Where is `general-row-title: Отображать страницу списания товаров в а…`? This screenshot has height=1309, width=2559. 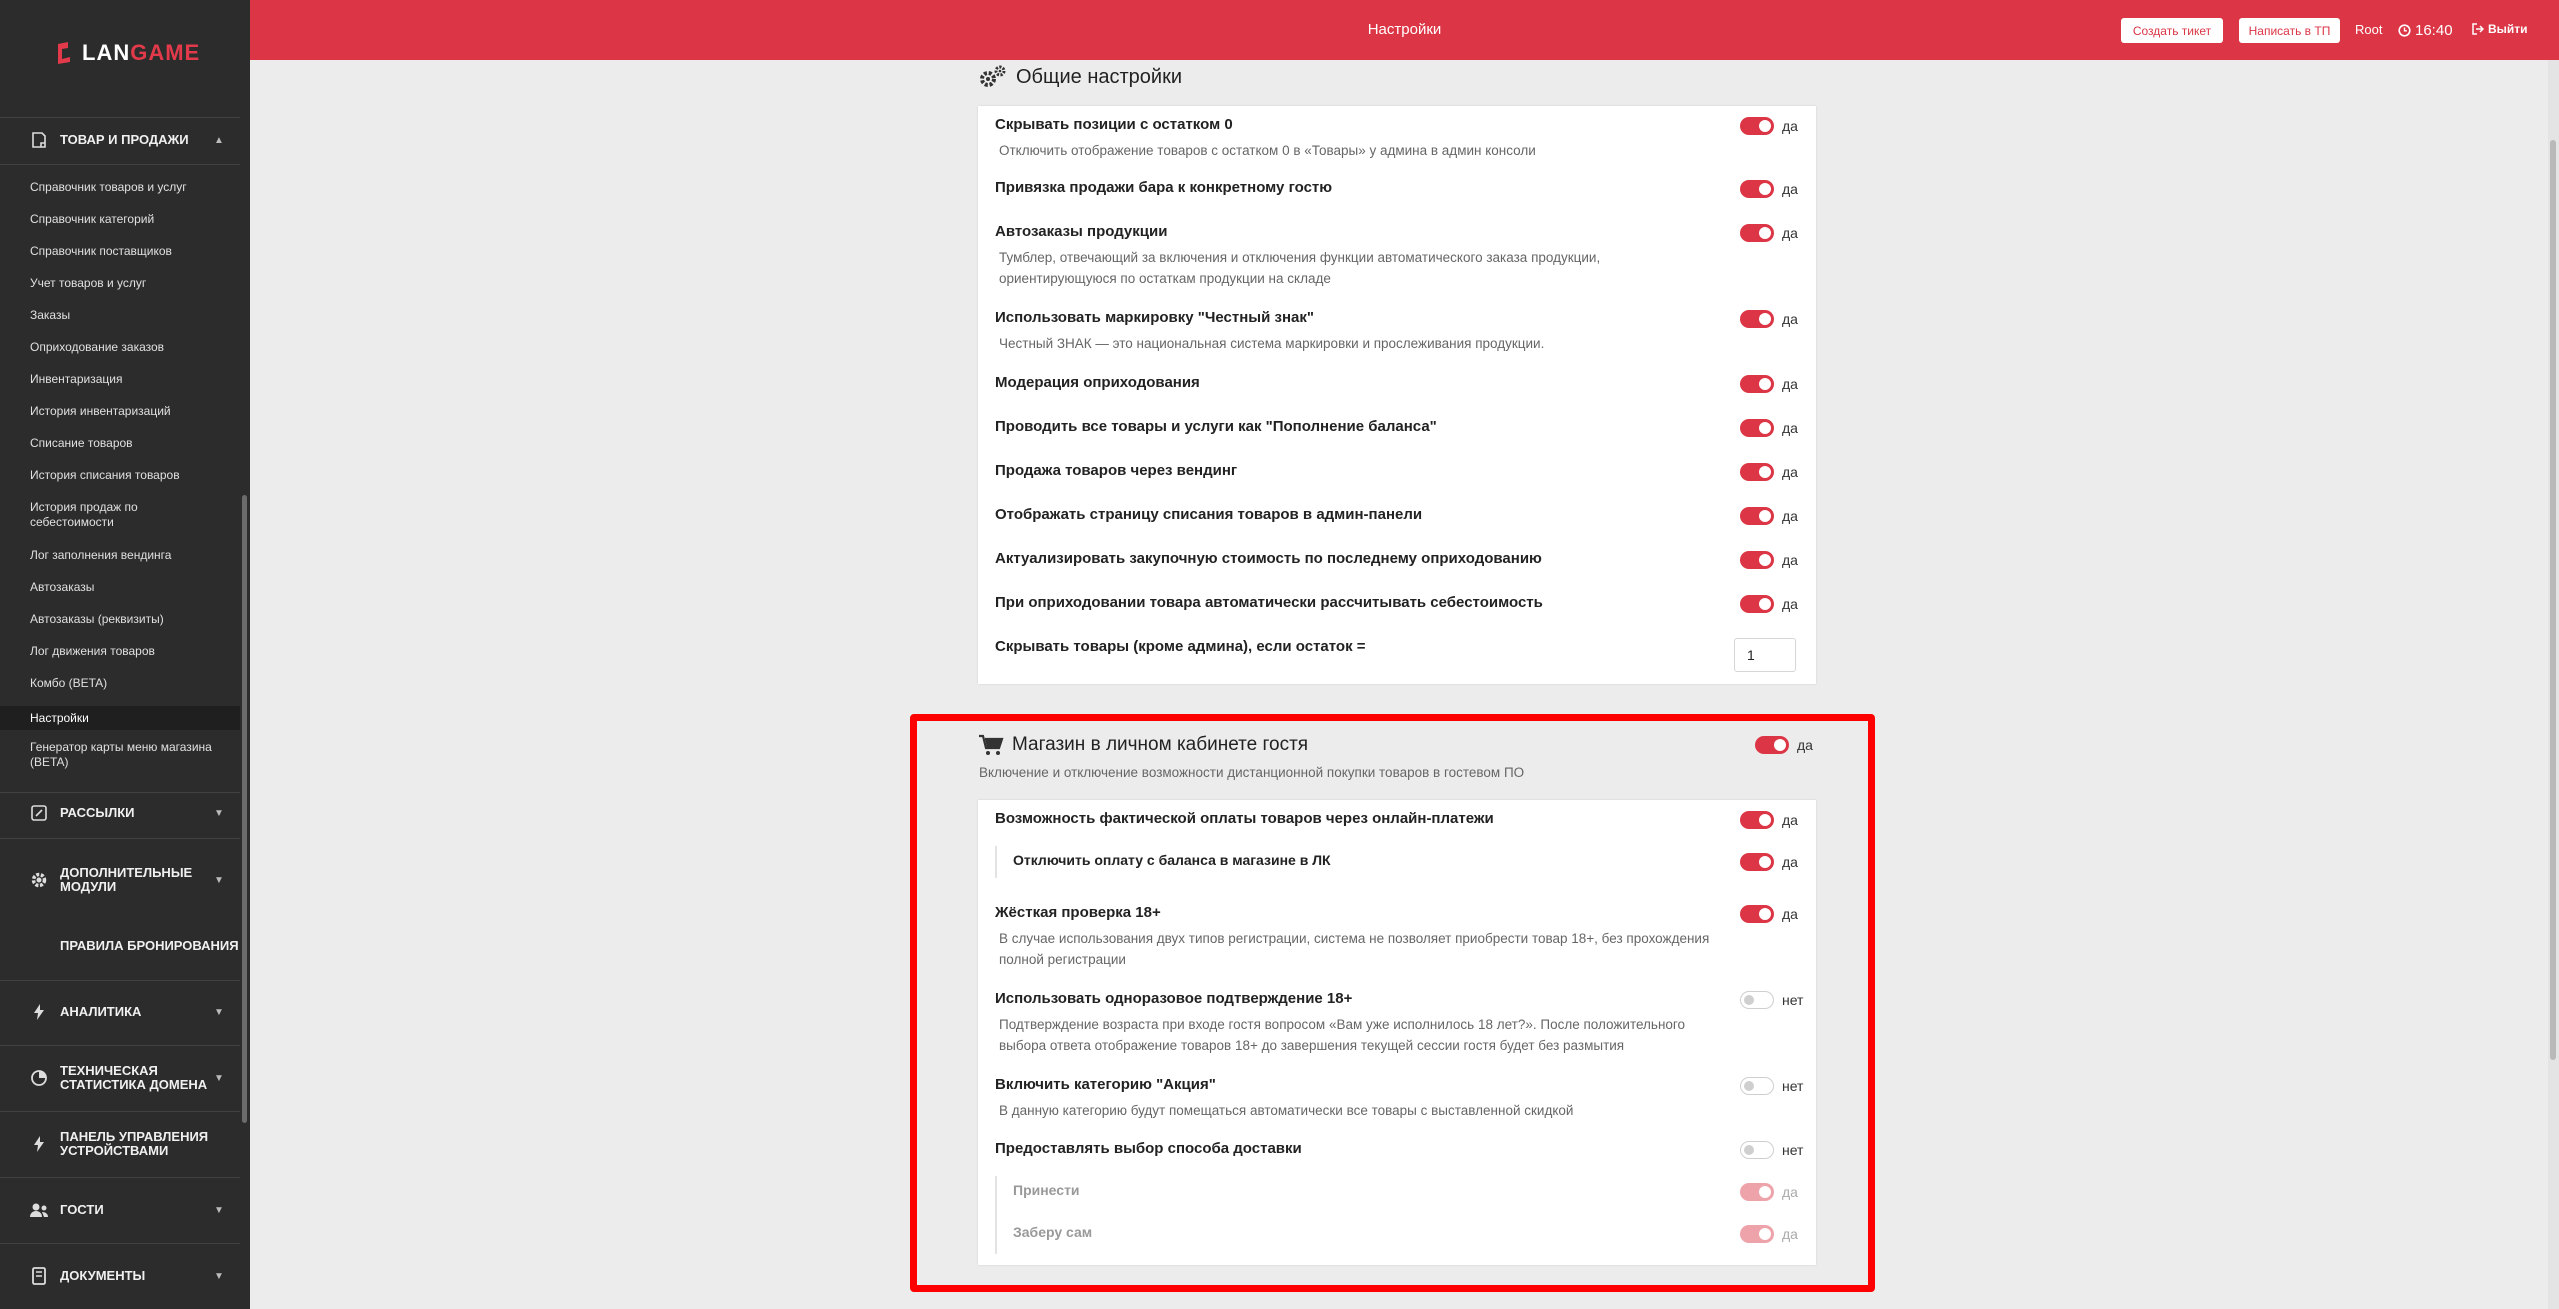
general-row-title: Отображать страницу списания товаров в а… is located at coordinates (1209, 514).